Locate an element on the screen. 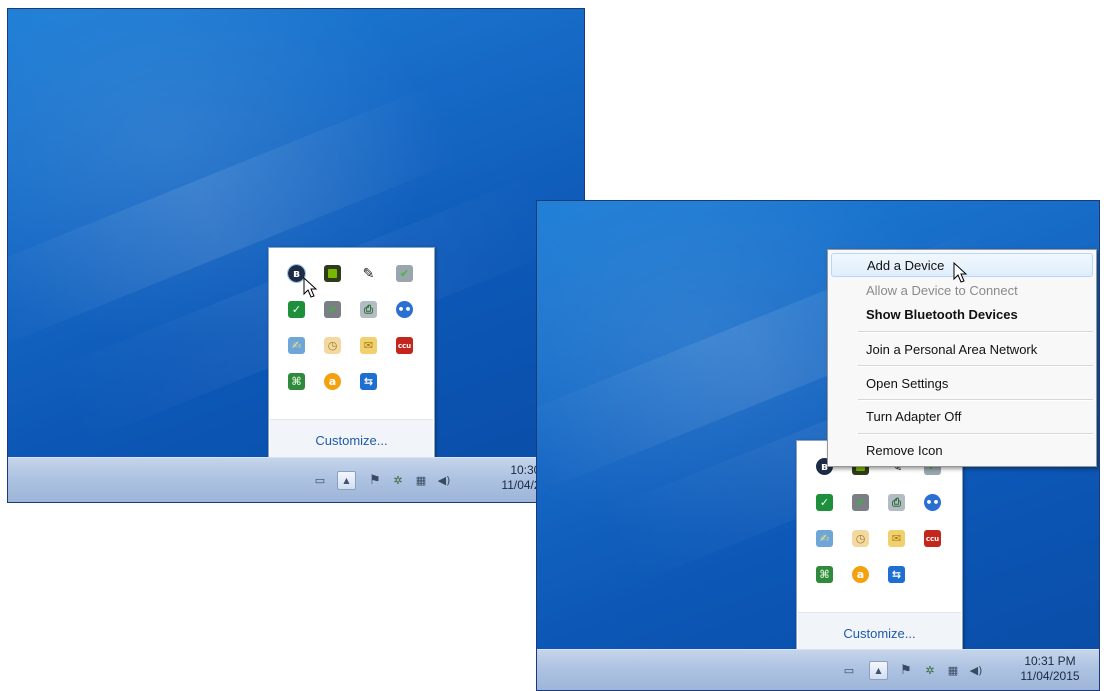 The width and height of the screenshot is (1104, 691). taskbar-clock: 10:31 PM 11/04/2015 is located at coordinates (1050, 669).